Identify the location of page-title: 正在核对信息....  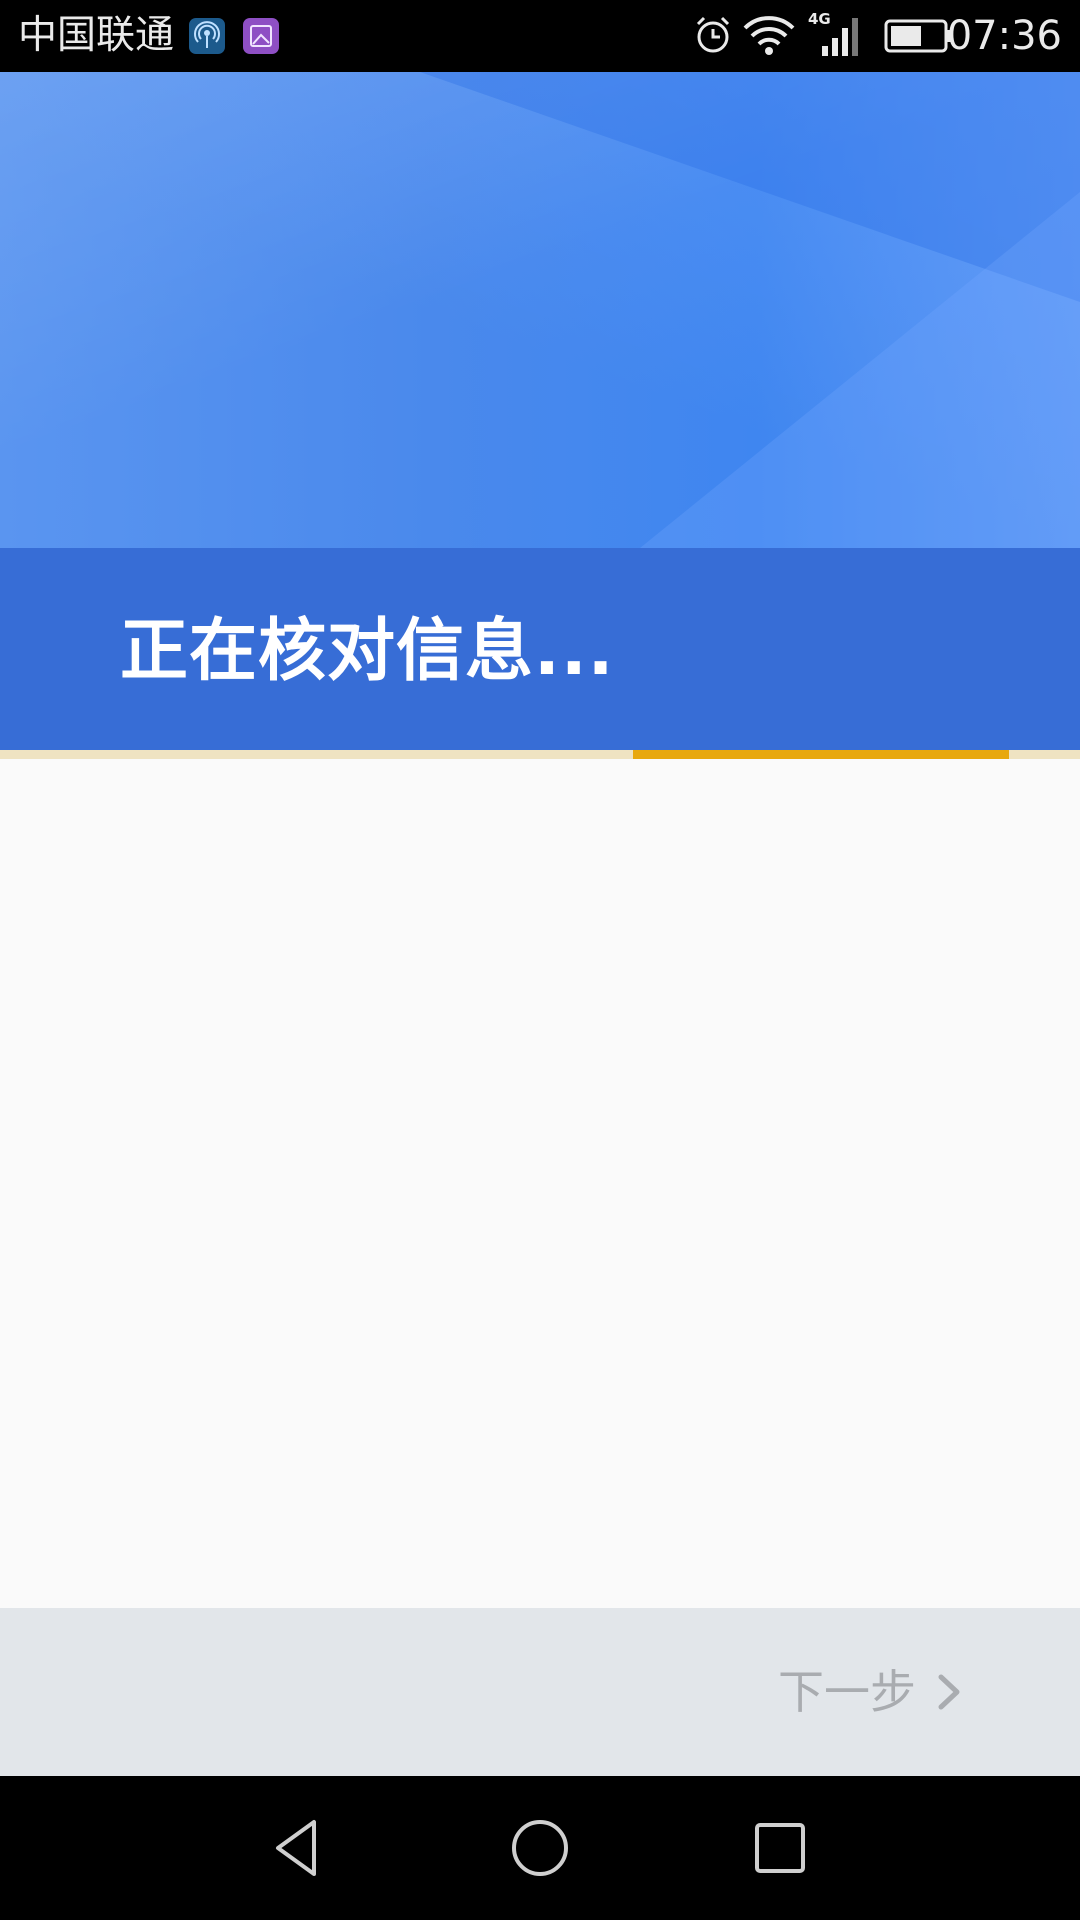
(367, 651).